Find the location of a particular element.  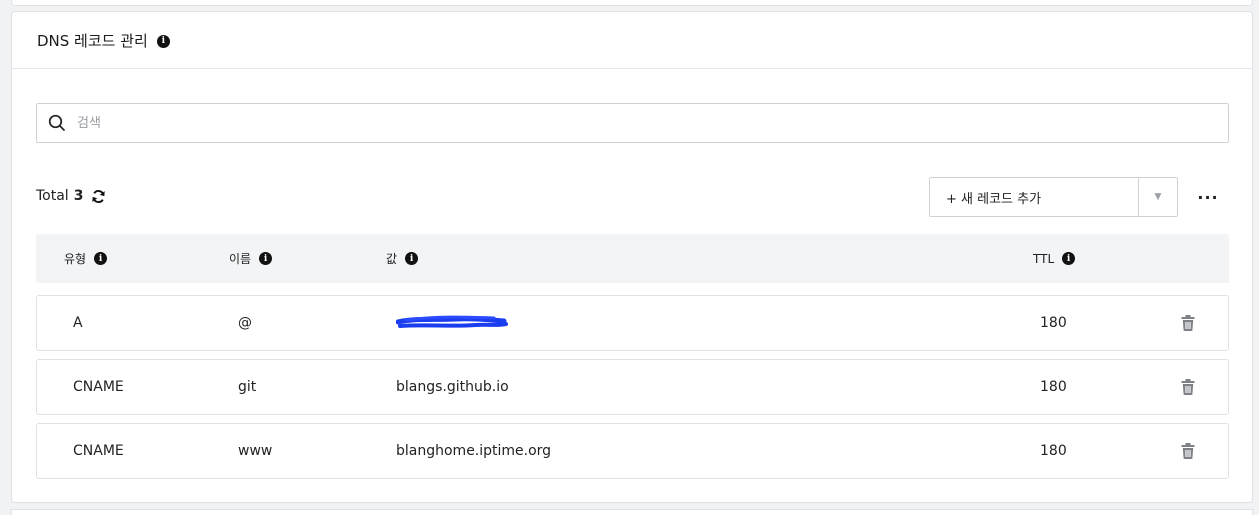

column-header-label: 값 is located at coordinates (392, 259).